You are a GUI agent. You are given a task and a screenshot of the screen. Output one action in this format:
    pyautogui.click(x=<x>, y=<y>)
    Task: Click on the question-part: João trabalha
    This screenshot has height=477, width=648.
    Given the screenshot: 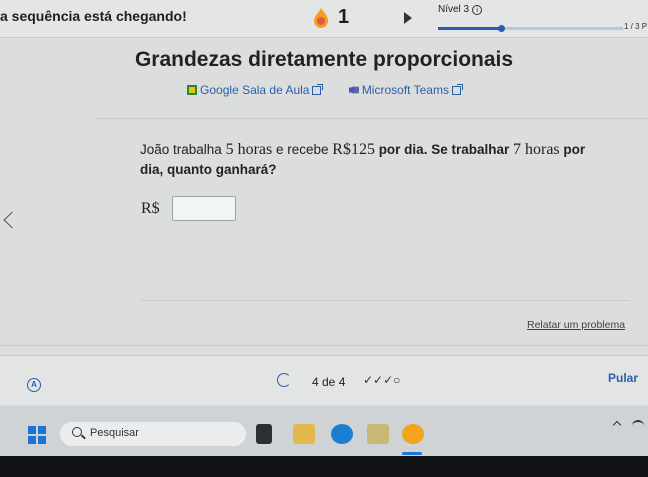 What is the action you would take?
    pyautogui.click(x=183, y=149)
    